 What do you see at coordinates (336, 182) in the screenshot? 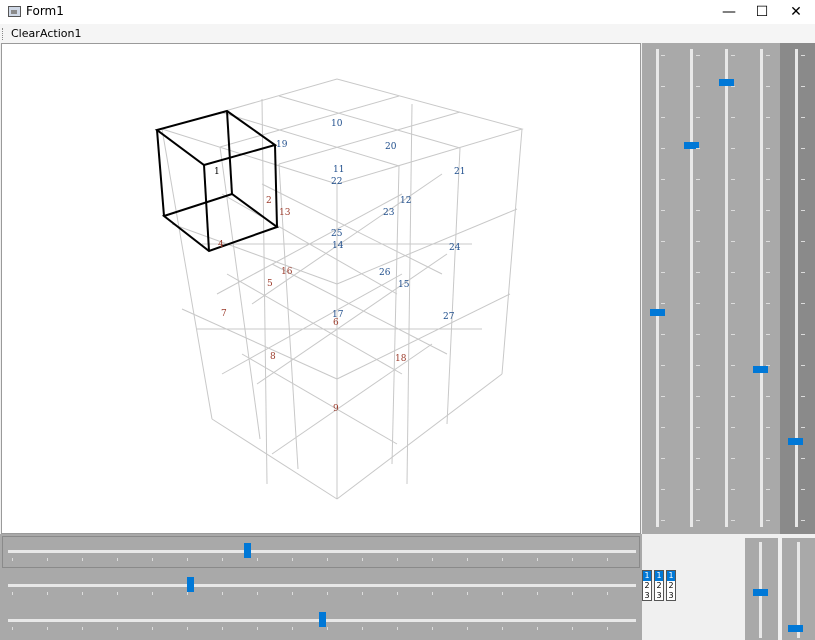
I see `cube-label: 22` at bounding box center [336, 182].